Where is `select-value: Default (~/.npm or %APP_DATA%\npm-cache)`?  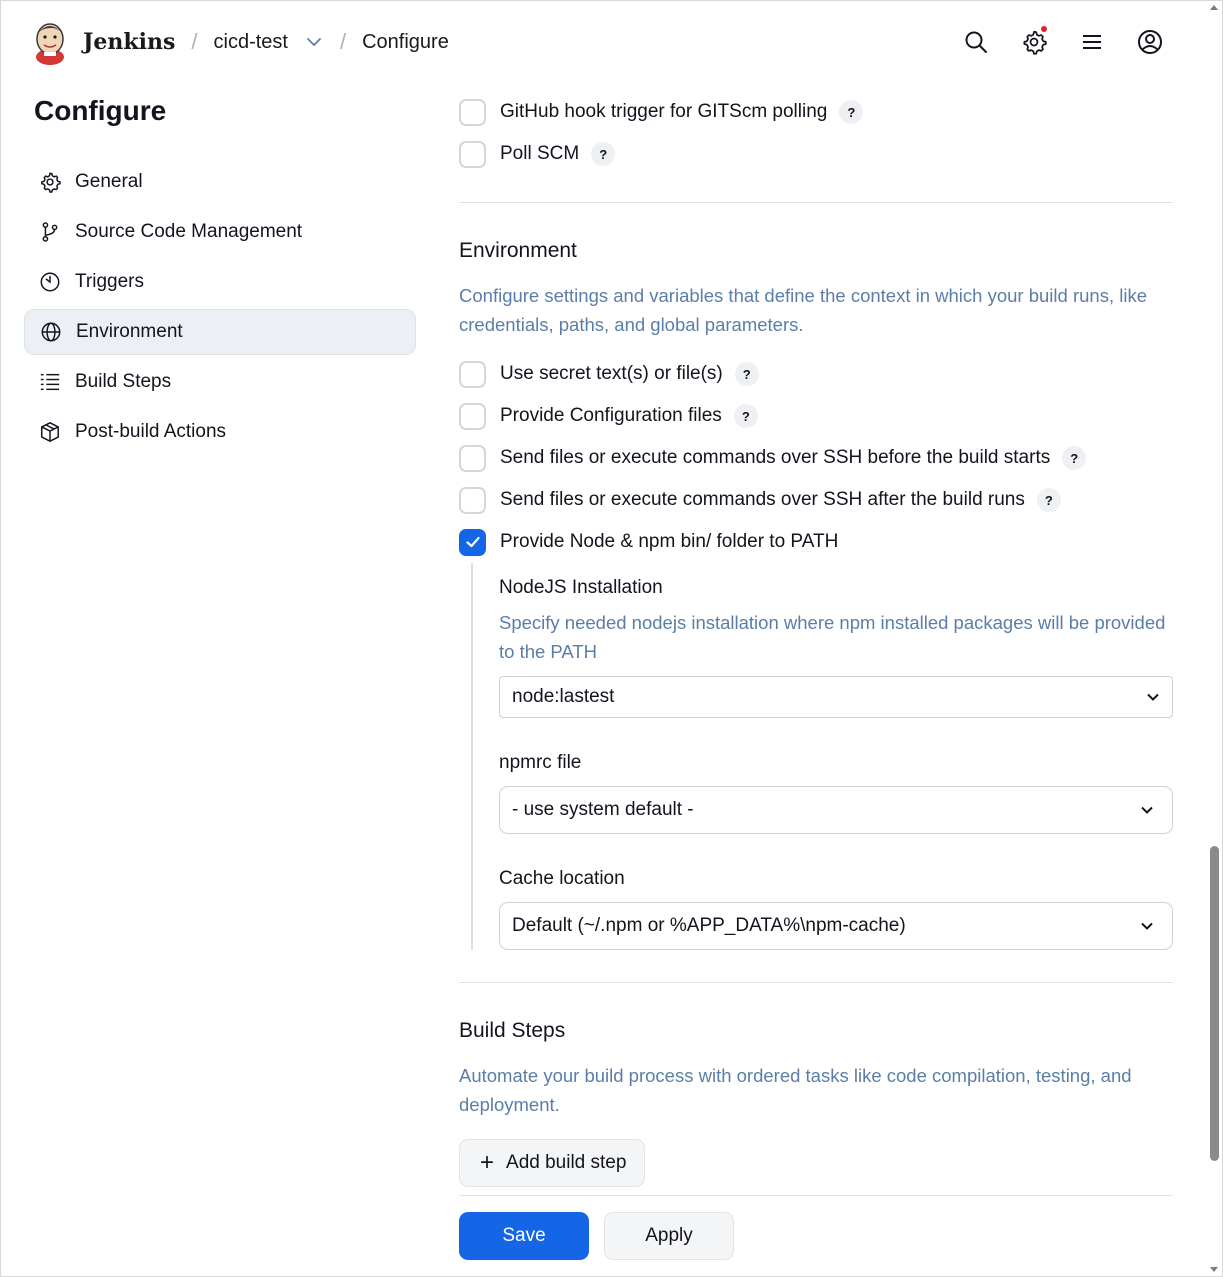
select-value: Default (~/.npm or %APP_DATA%\npm-cache) is located at coordinates (709, 925).